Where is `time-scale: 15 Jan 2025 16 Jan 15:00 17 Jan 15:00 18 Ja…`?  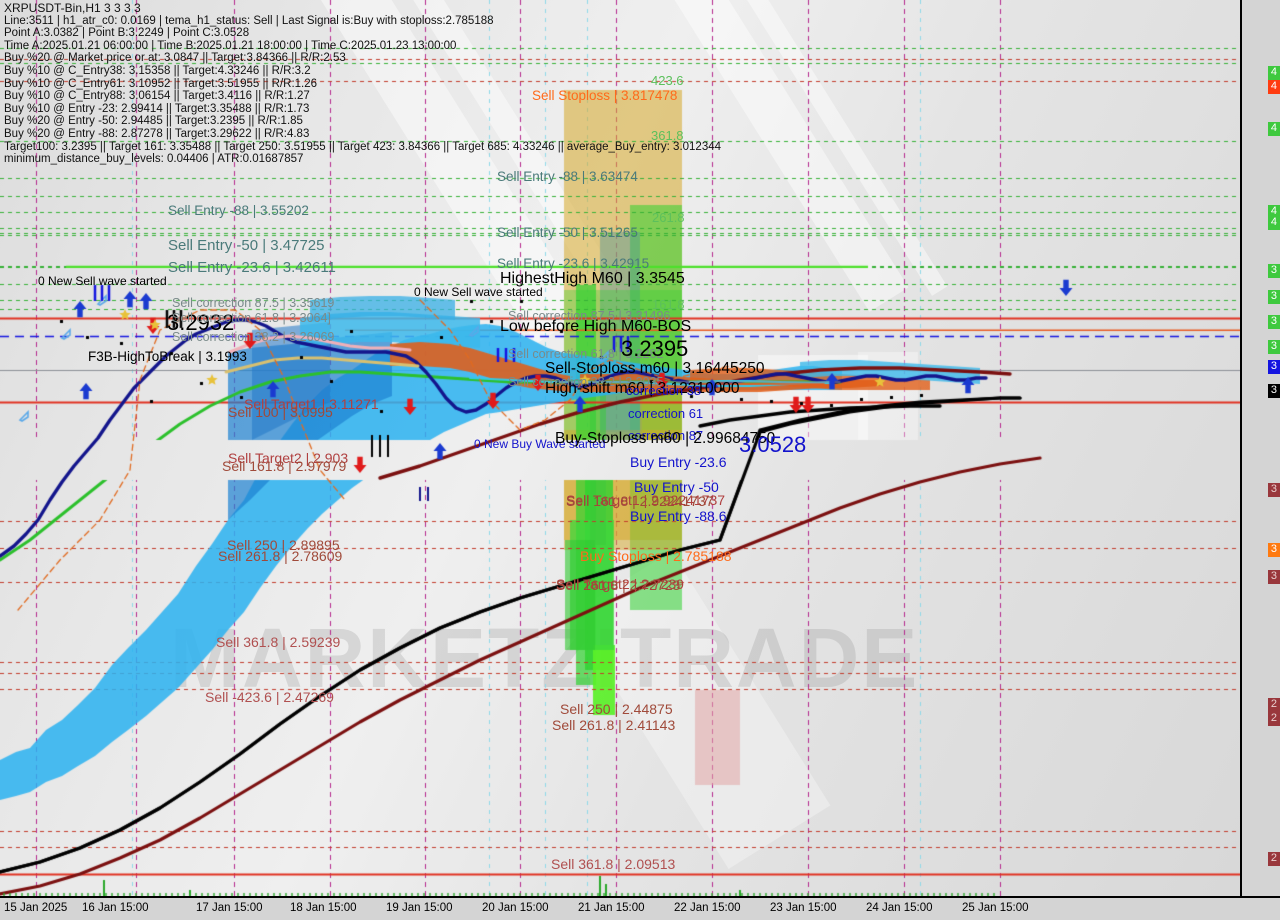 time-scale: 15 Jan 2025 16 Jan 15:00 17 Jan 15:00 18 Ja… is located at coordinates (640, 908).